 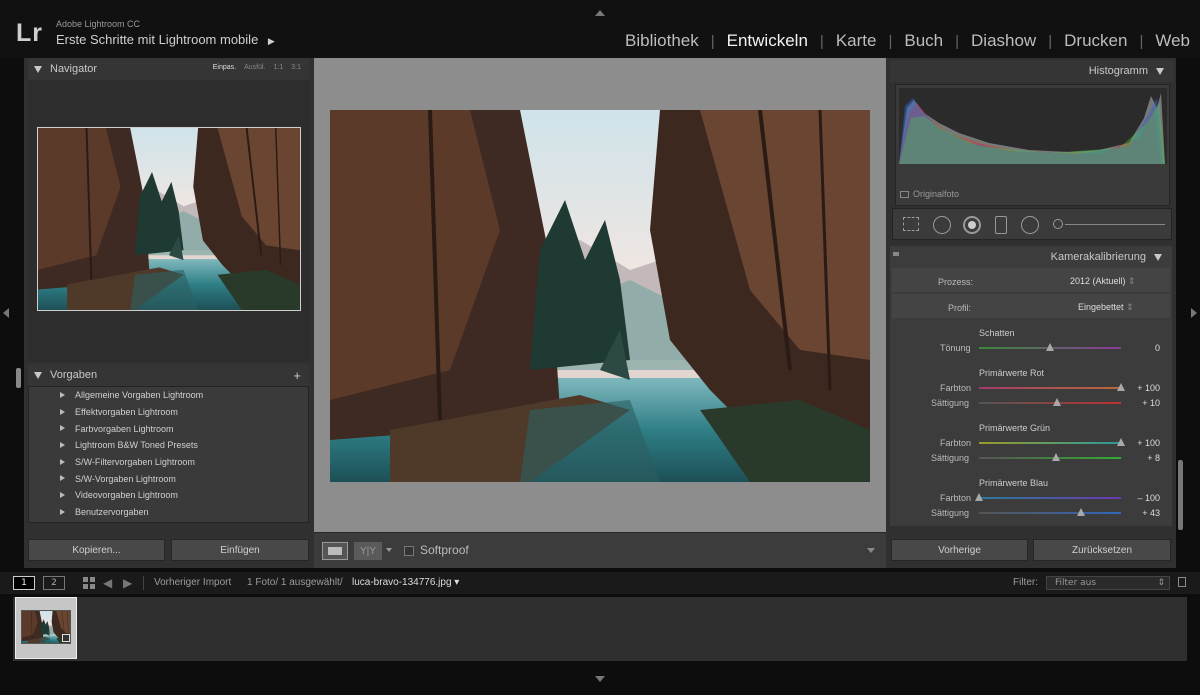 What do you see at coordinates (1030, 225) in the screenshot?
I see `radial-filter-icon` at bounding box center [1030, 225].